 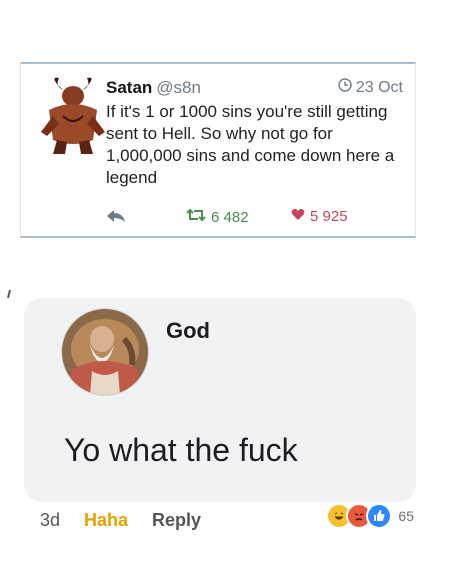 I want to click on devil-figure-image, so click(x=73, y=115).